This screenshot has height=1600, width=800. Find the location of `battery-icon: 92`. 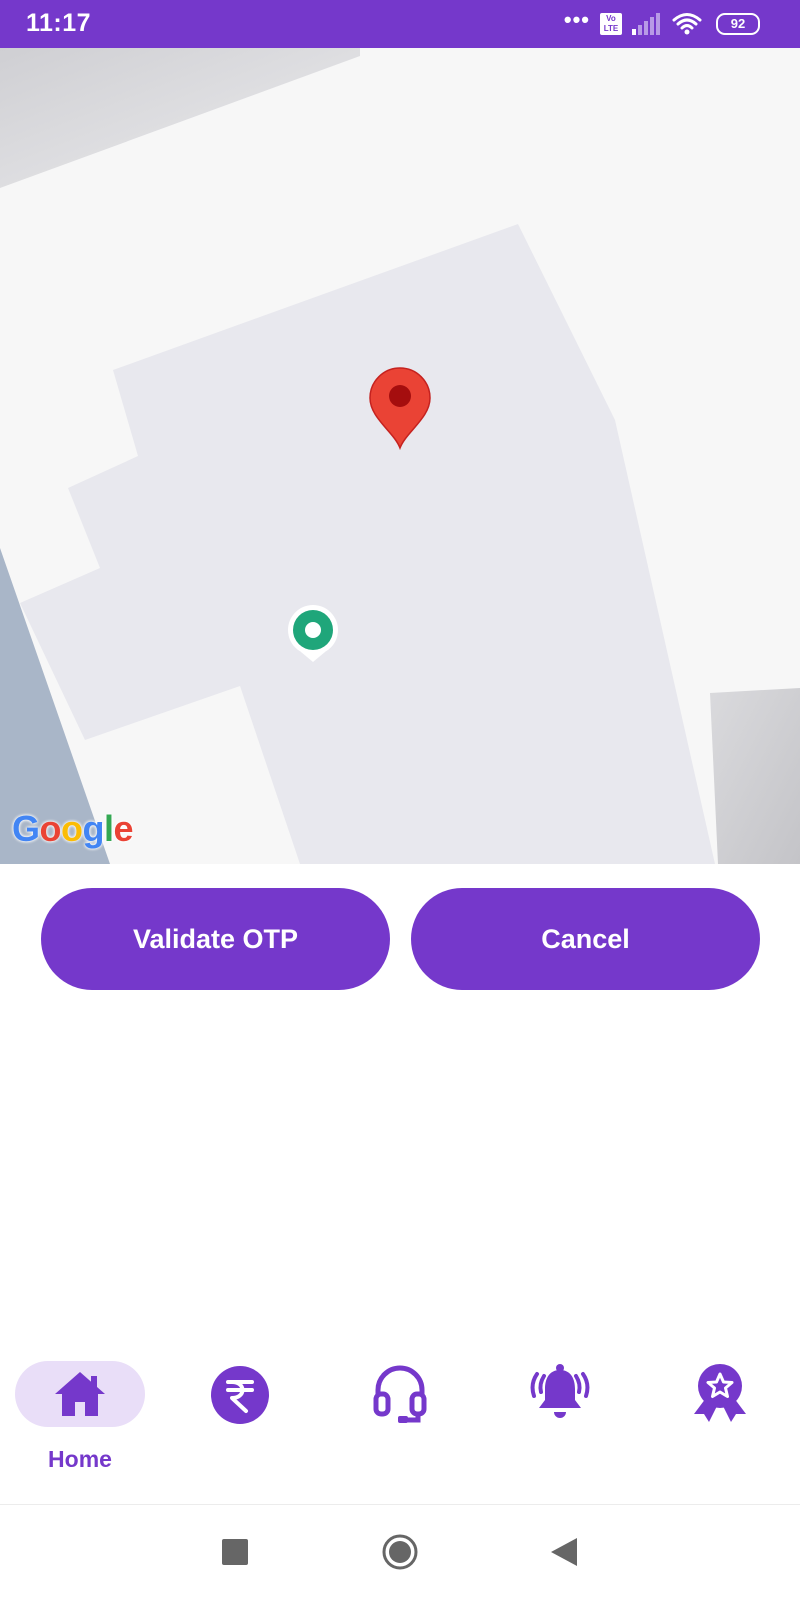

battery-icon: 92 is located at coordinates (738, 24).